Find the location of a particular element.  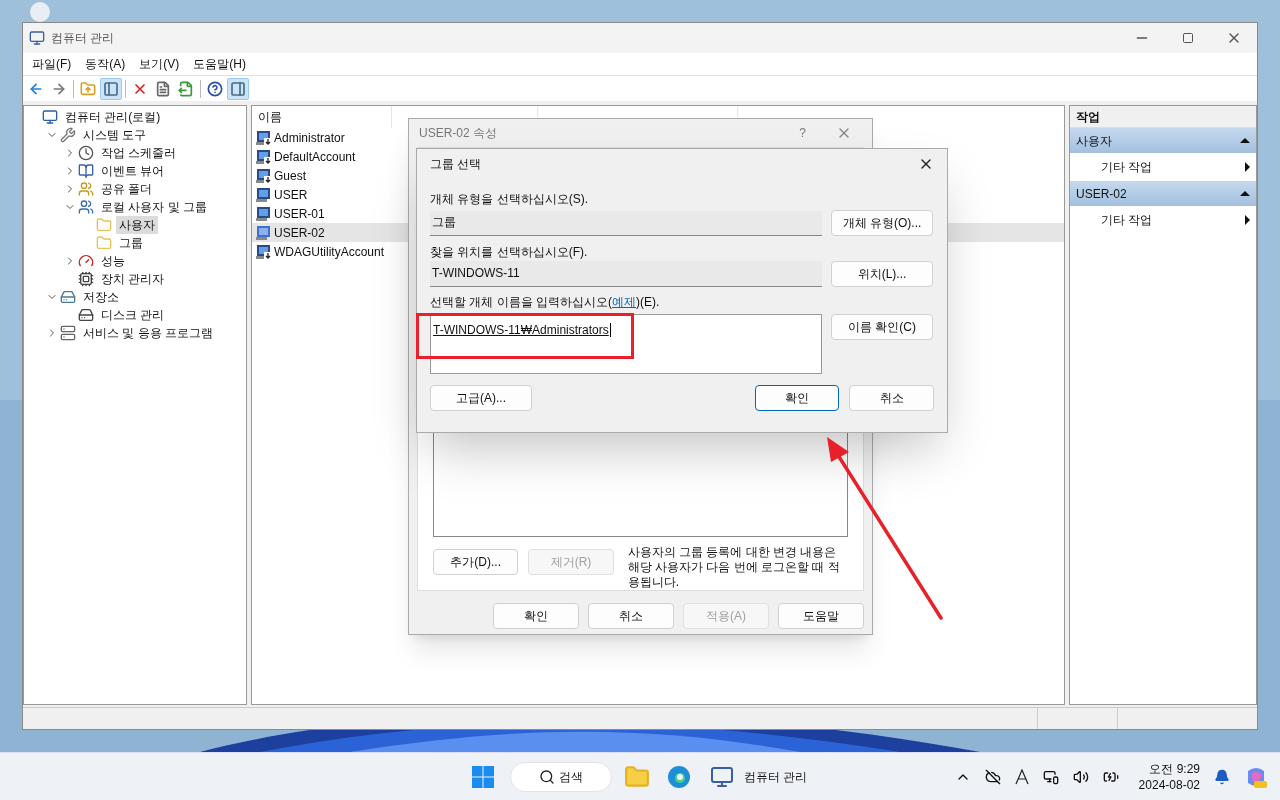

field-label: 찾을 위치를 선택하십시오(F). is located at coordinates (509, 252).